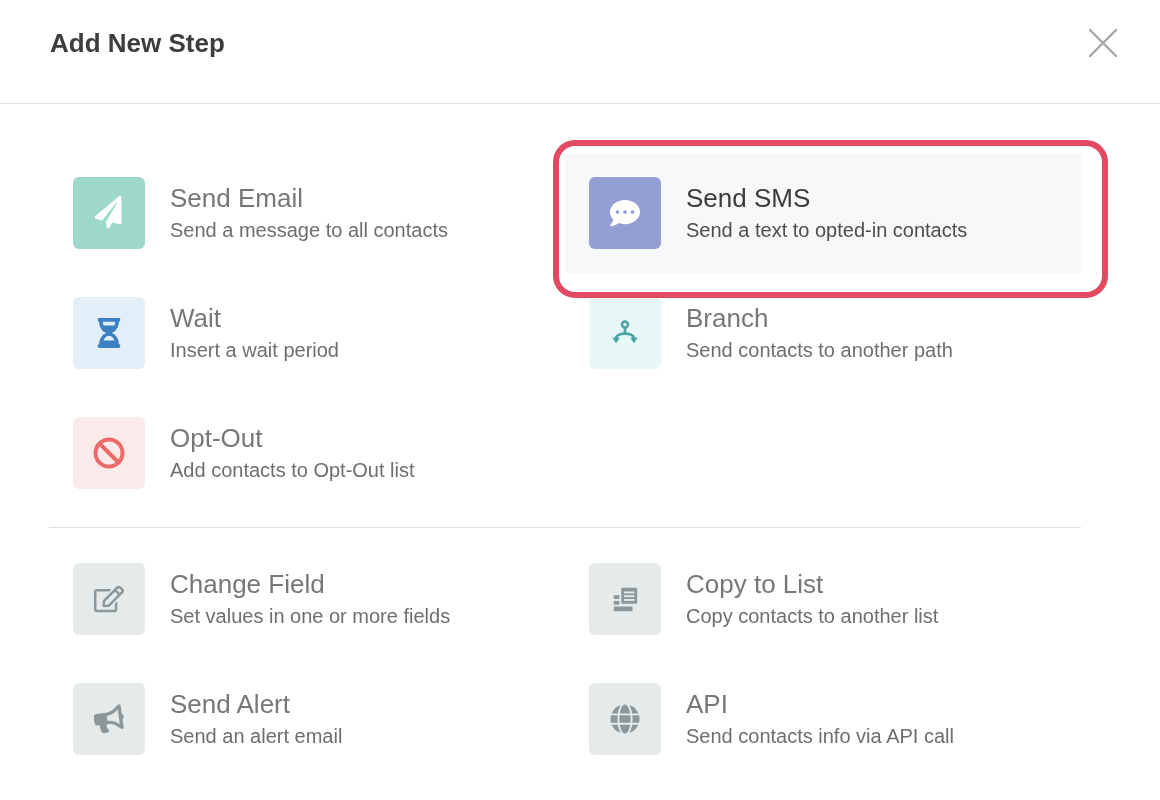 This screenshot has height=800, width=1160. I want to click on stacked-list-icon, so click(625, 599).